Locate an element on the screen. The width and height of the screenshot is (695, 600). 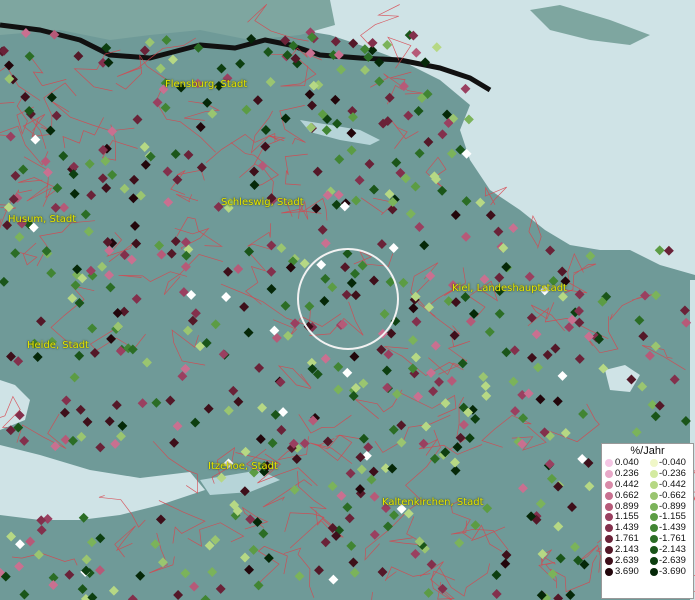
legend-value-negative: -0.236 is located at coordinates (672, 473).